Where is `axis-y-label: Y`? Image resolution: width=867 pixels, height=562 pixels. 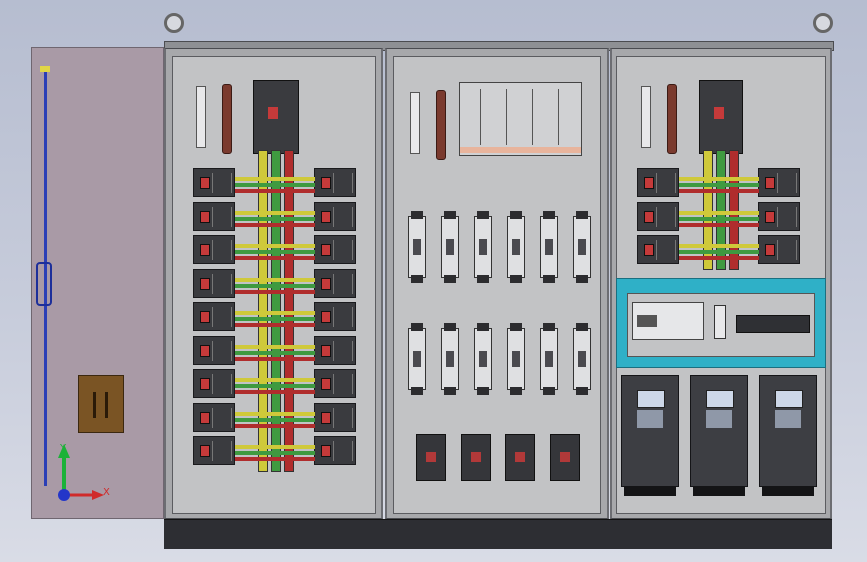 axis-y-label: Y is located at coordinates (63, 448).